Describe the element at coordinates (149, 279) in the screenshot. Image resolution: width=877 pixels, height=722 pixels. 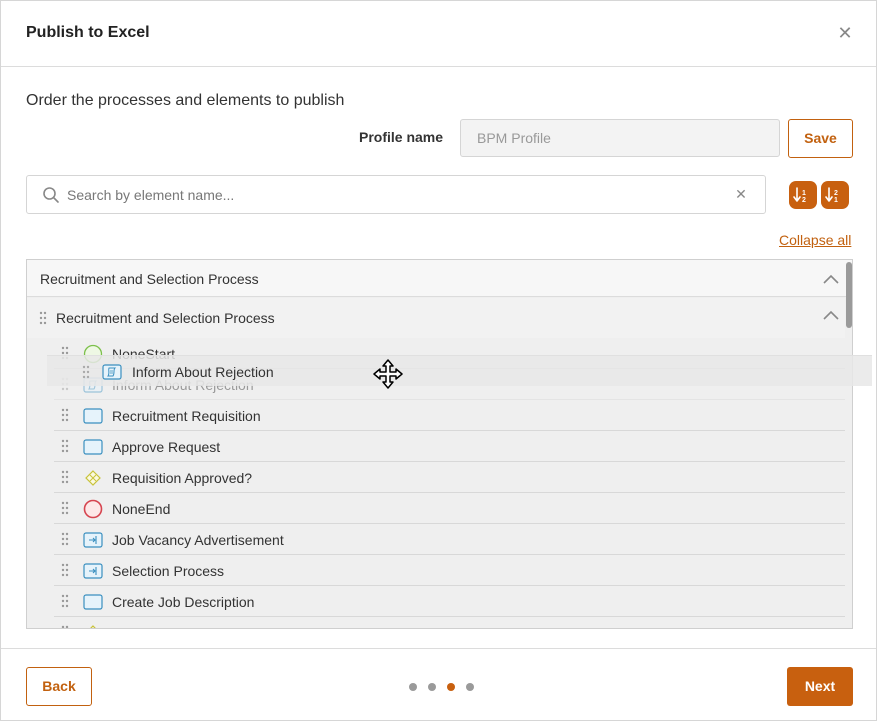
I see `process-header-label: Recruitment and Selection Process` at that location.